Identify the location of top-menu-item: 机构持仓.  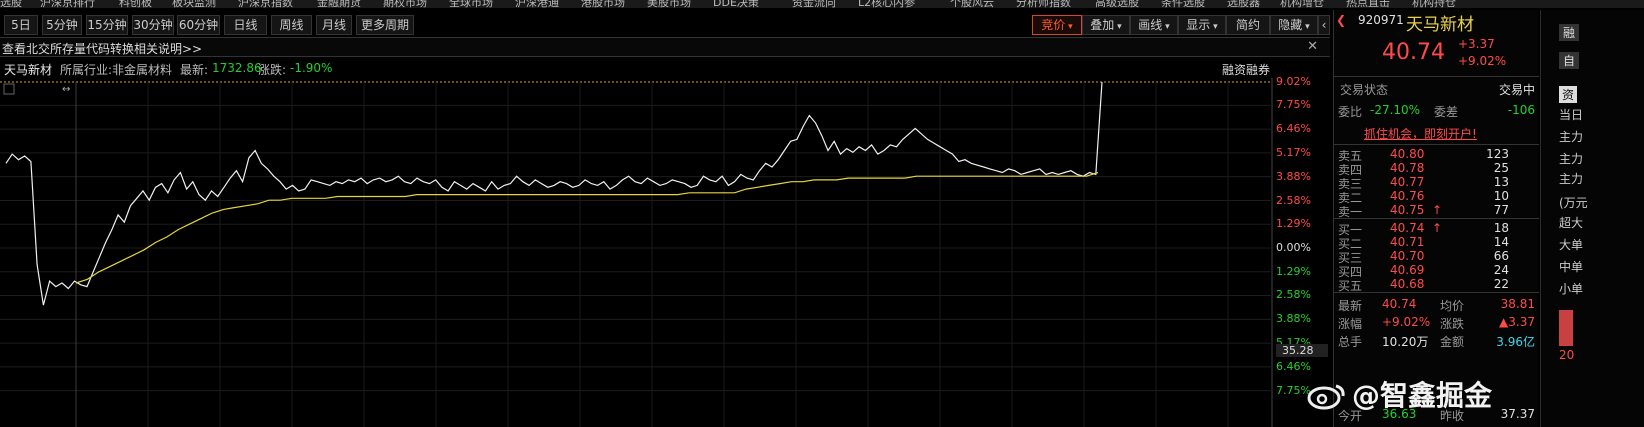
(1434, 4).